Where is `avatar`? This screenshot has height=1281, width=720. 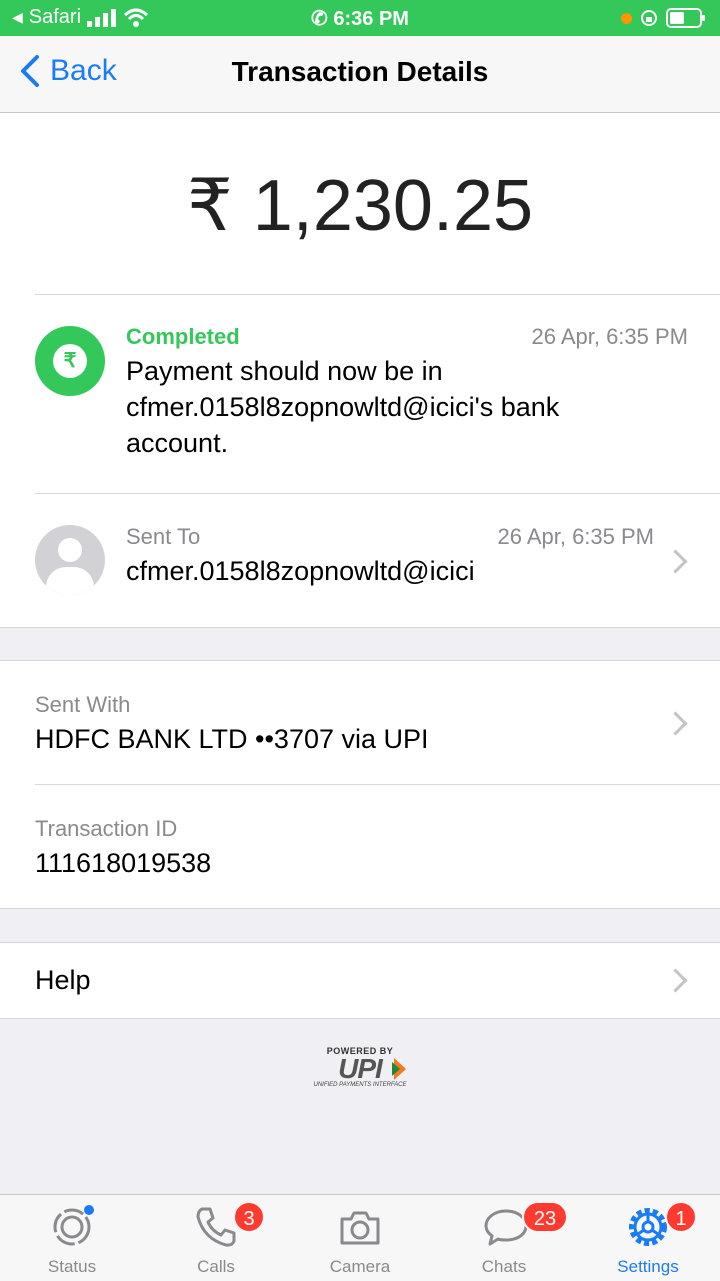
avatar is located at coordinates (70, 560).